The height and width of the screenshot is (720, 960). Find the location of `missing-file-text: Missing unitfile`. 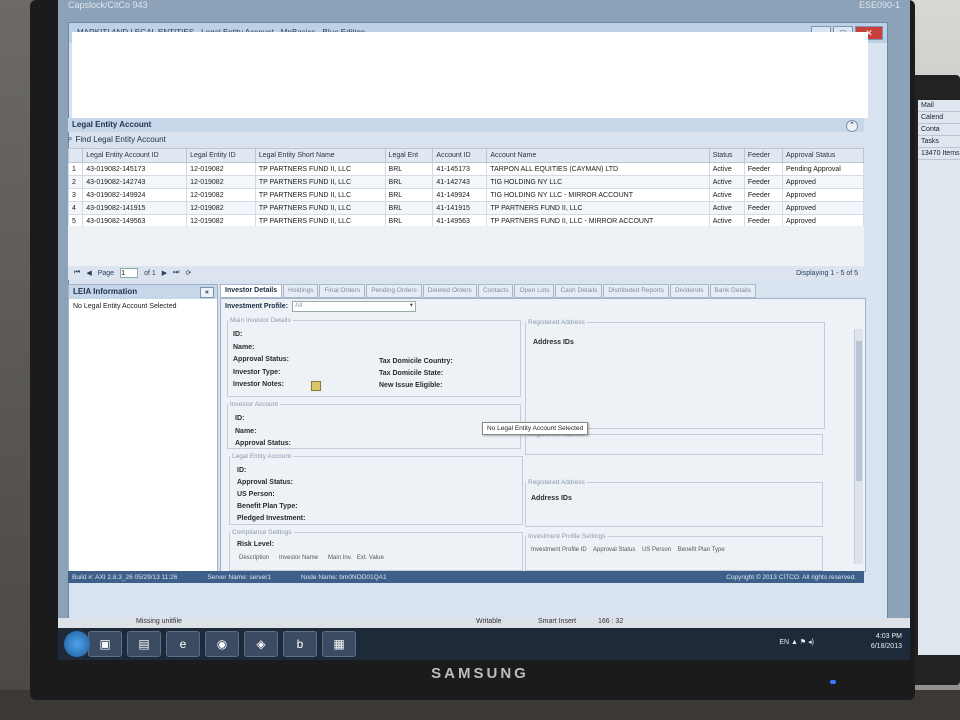

missing-file-text: Missing unitfile is located at coordinates (159, 621).